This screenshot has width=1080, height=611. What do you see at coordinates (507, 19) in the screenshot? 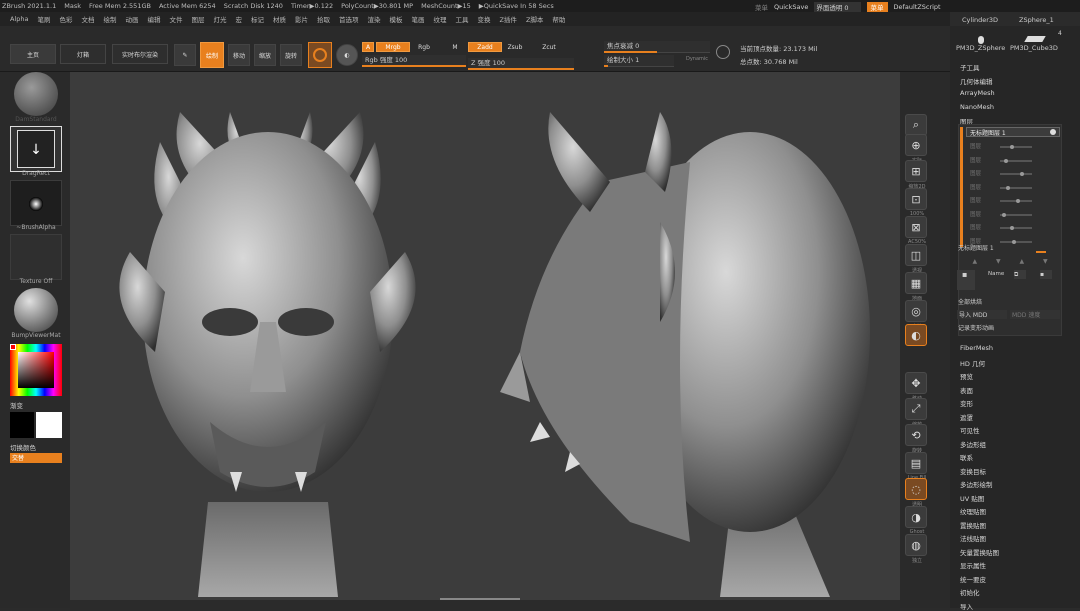
I see `menu-item: Z插件` at bounding box center [507, 19].